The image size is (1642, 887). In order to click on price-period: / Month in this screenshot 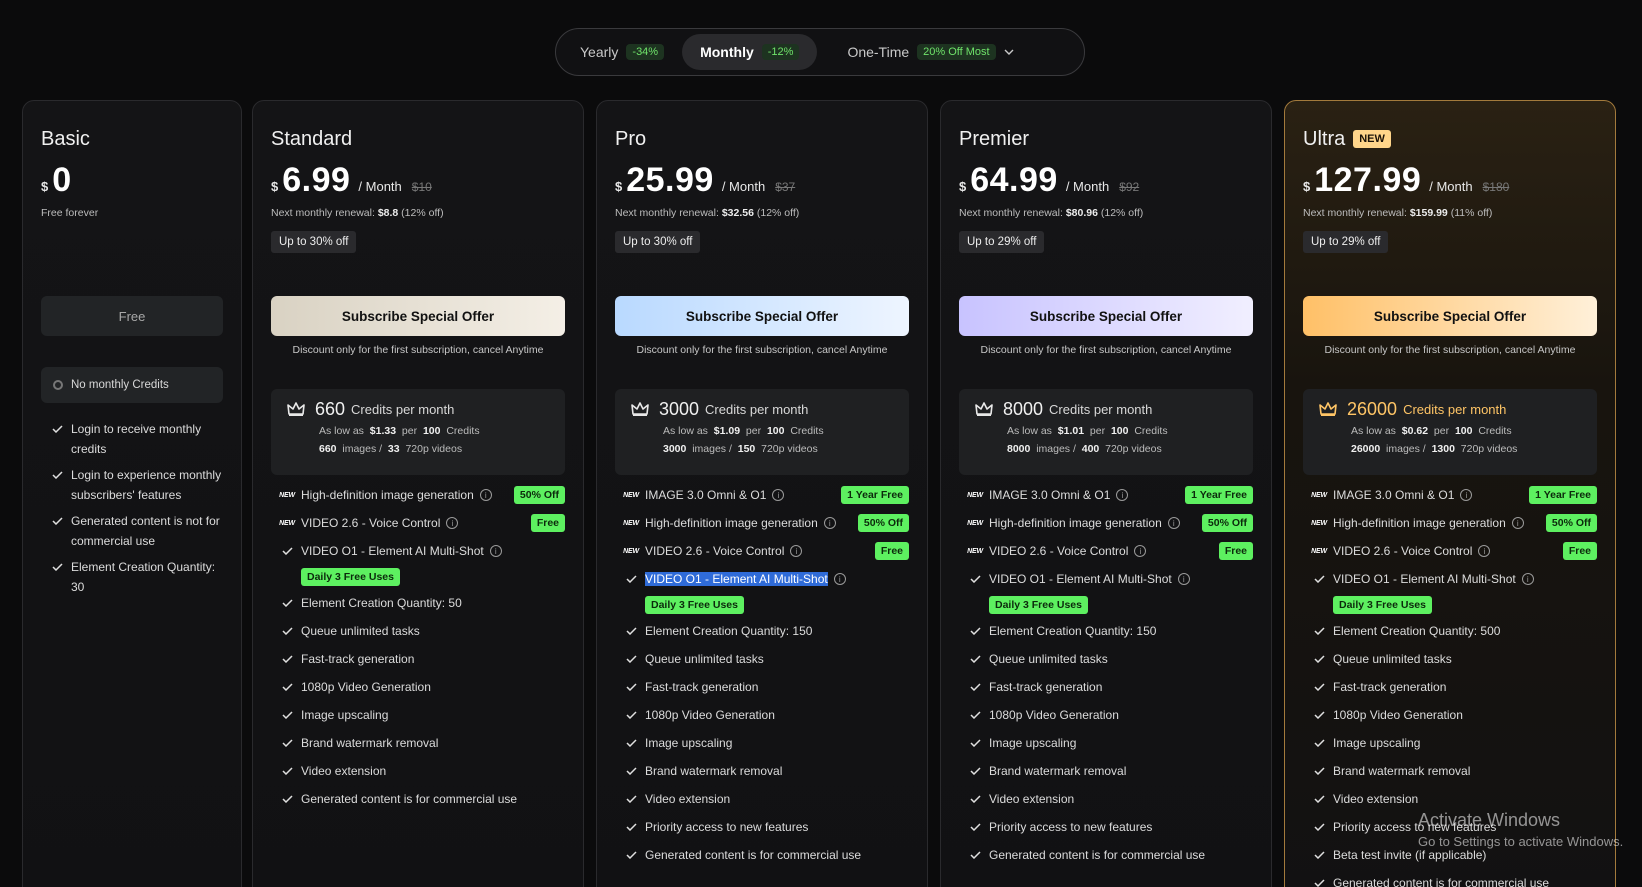, I will do `click(1451, 186)`.